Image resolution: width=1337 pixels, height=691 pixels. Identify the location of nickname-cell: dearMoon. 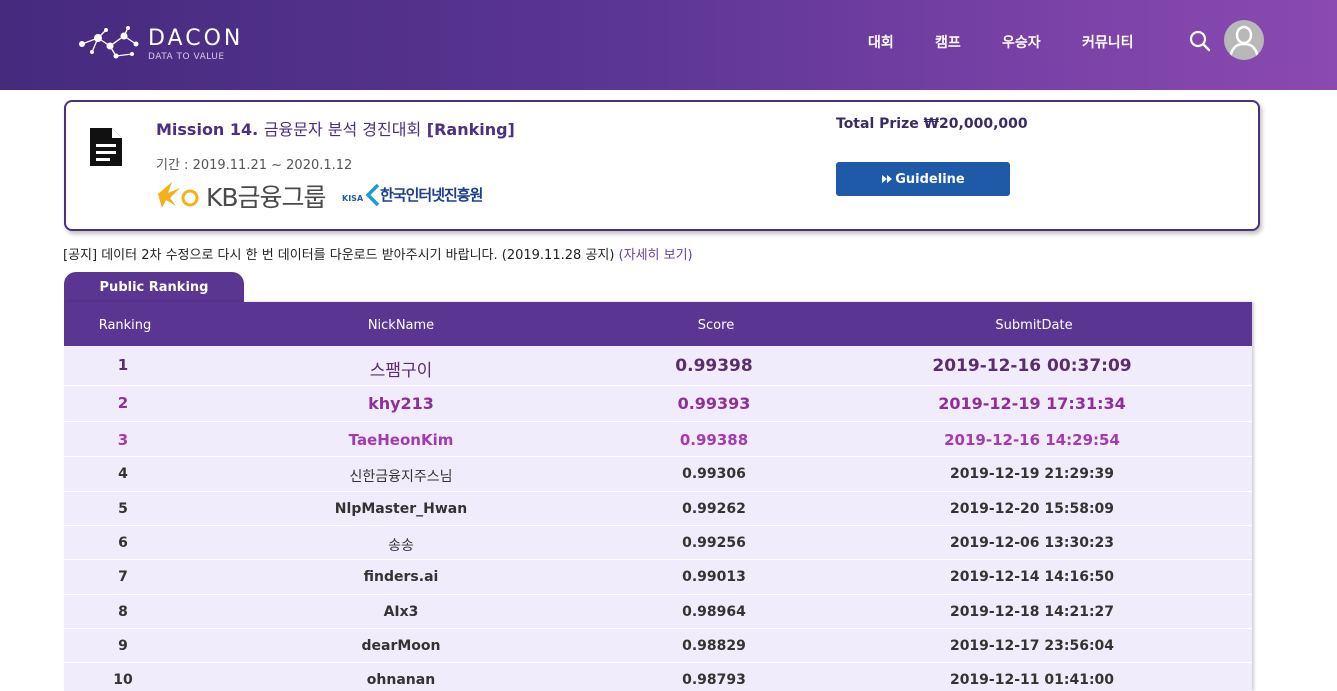
(401, 646).